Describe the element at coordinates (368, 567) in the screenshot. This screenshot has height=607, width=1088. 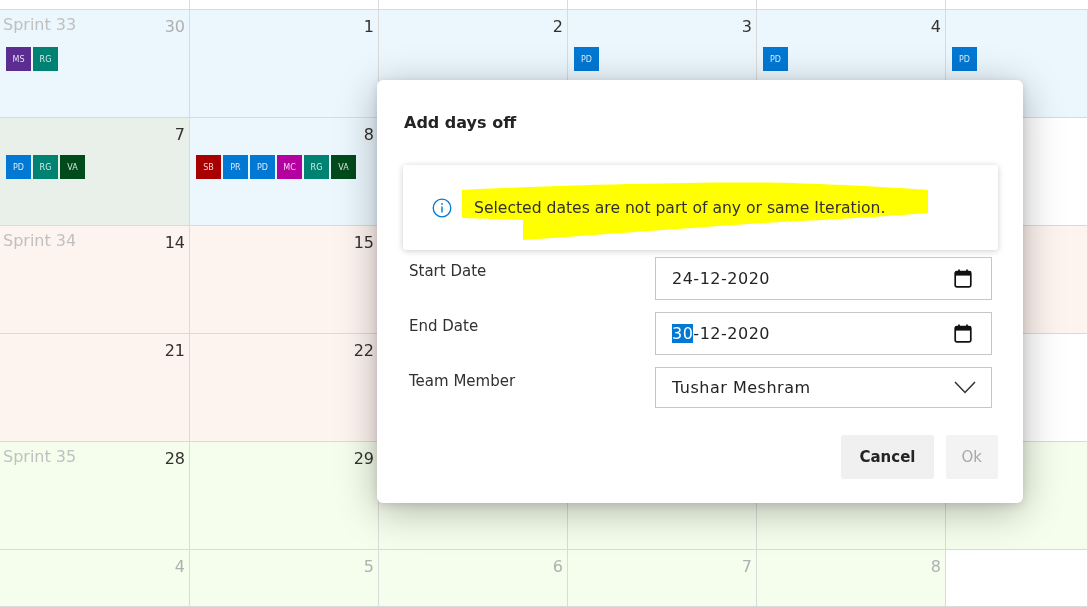
I see `day-number: 5` at that location.